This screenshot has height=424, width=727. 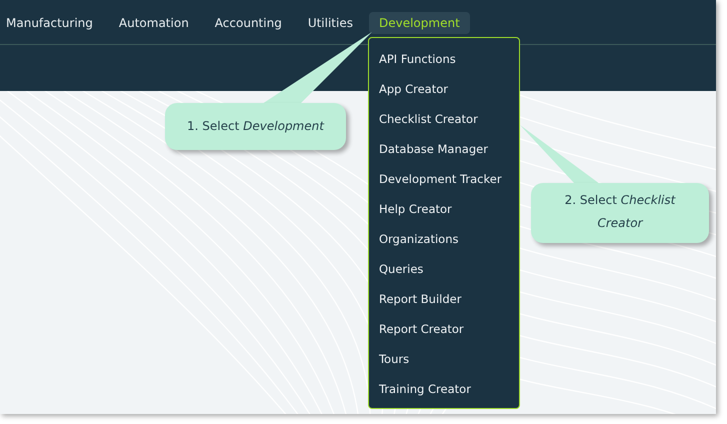 I want to click on menu-item: Report Builder, so click(x=443, y=299).